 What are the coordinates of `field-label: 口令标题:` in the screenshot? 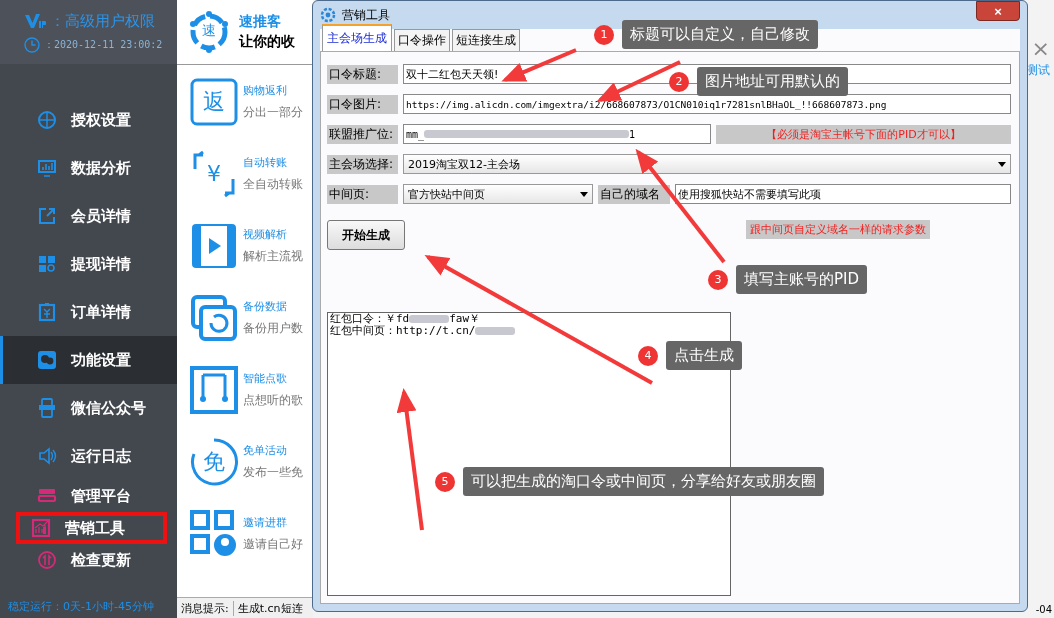 It's located at (362, 74).